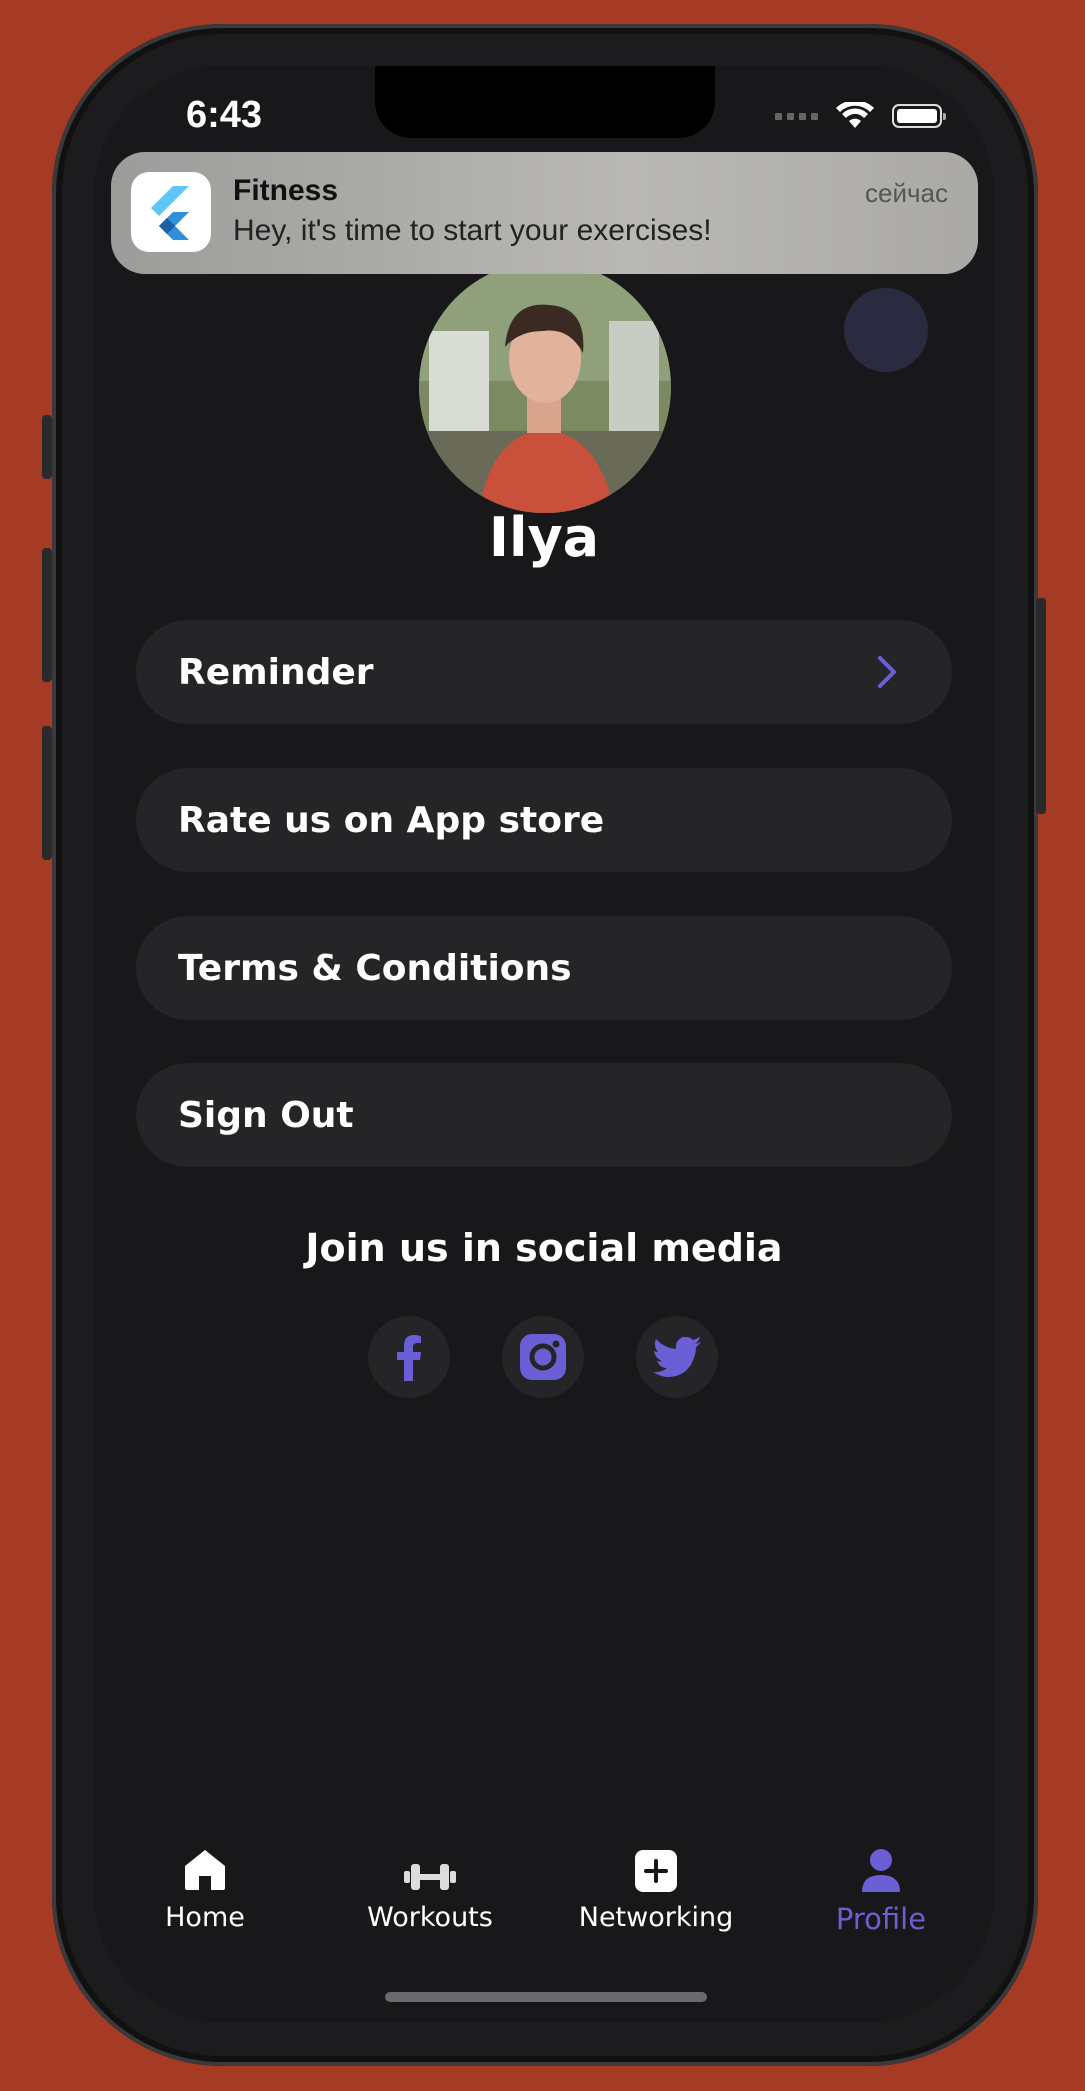 The width and height of the screenshot is (1085, 2091). What do you see at coordinates (544, 1248) in the screenshot?
I see `social-title: Join us in social media` at bounding box center [544, 1248].